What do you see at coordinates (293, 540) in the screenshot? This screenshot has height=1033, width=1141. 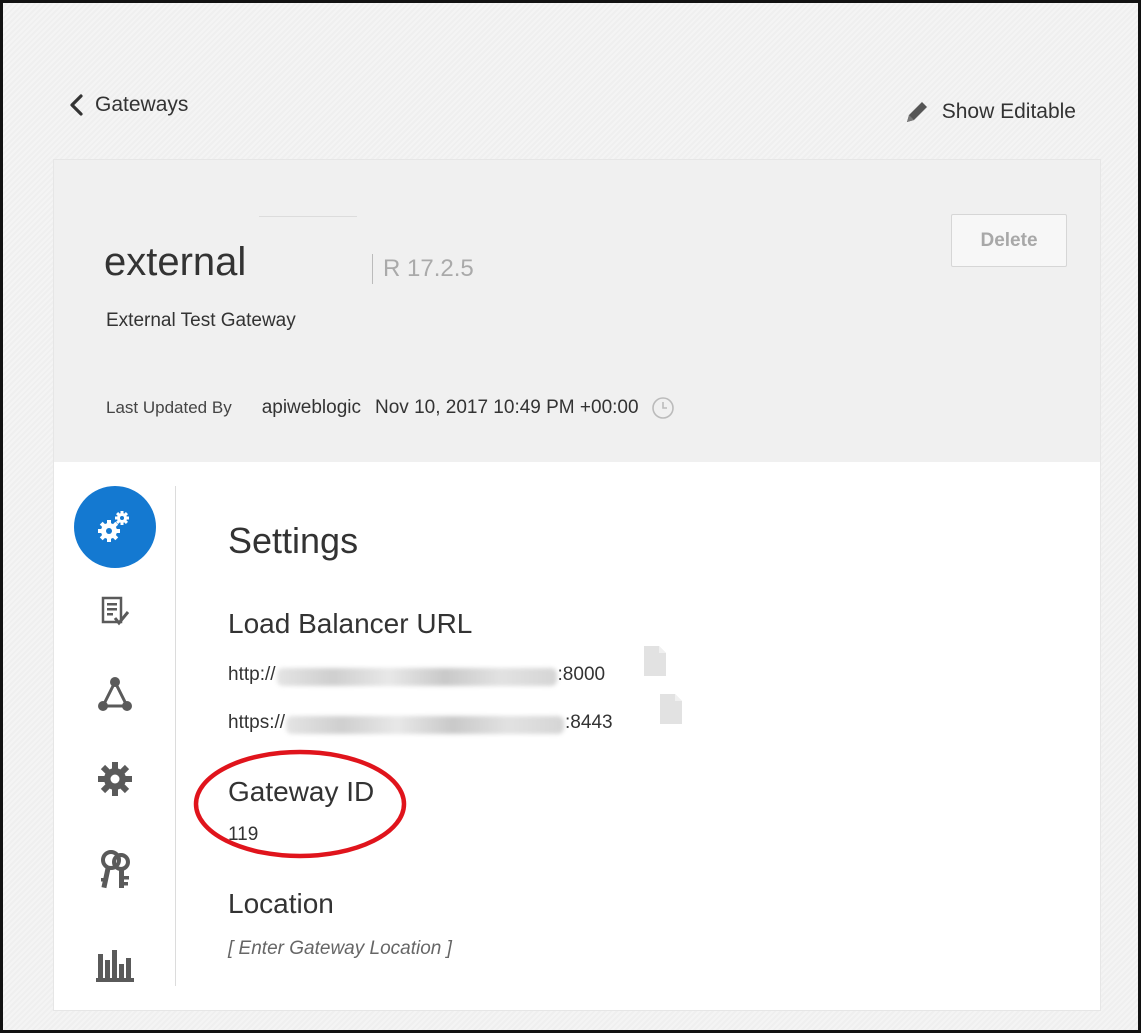 I see `settings-title: Settings` at bounding box center [293, 540].